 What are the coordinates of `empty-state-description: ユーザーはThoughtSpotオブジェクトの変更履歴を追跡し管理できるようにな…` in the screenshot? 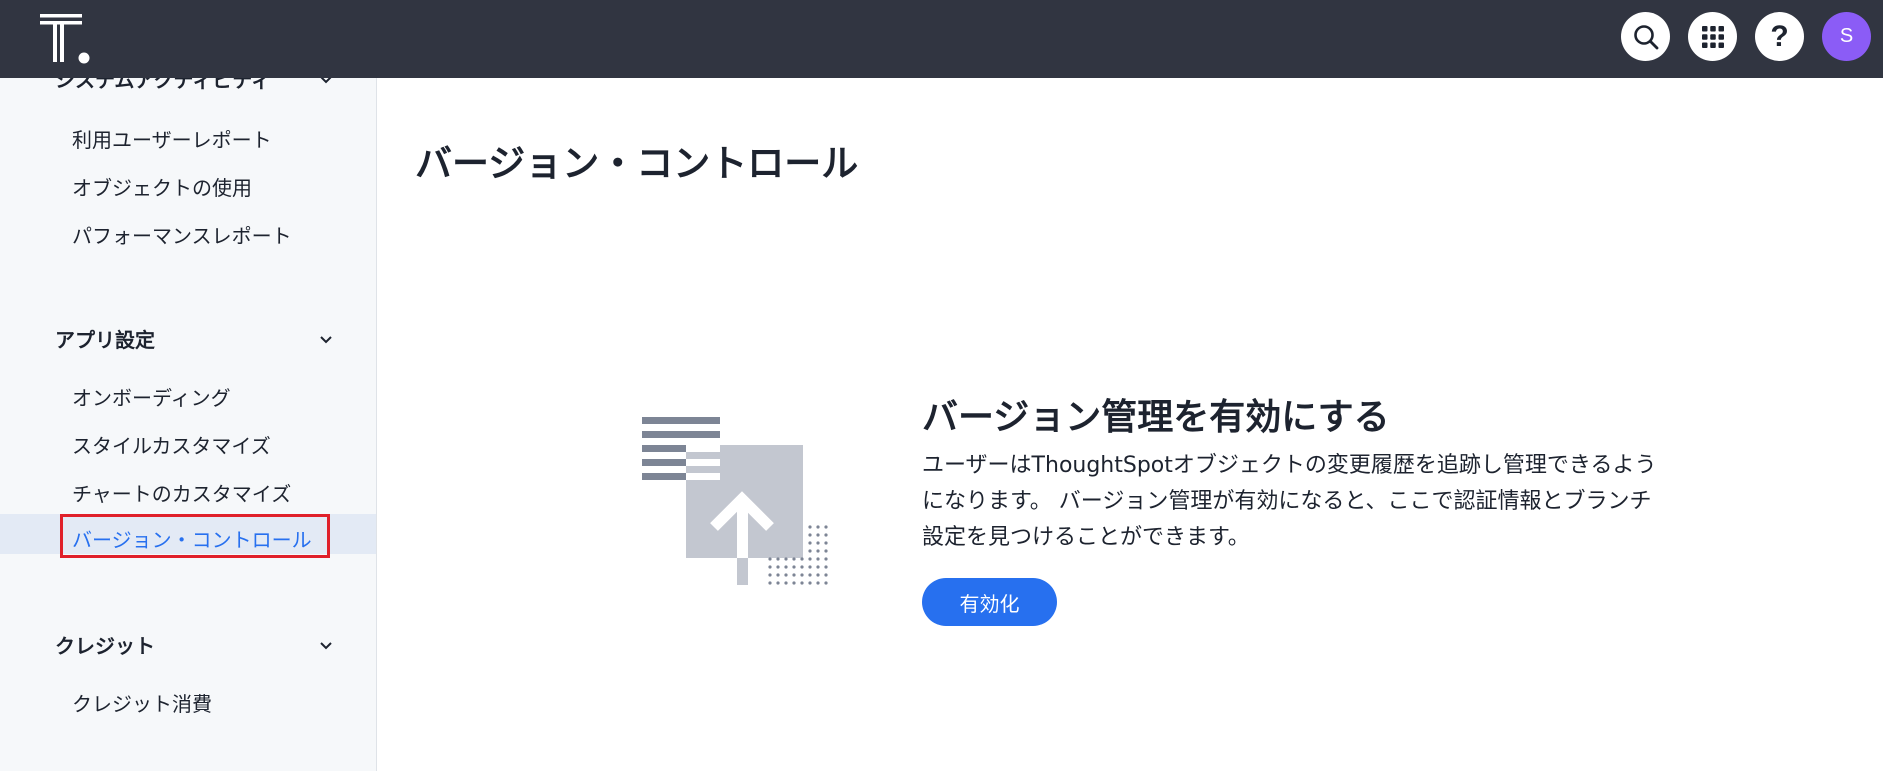 It's located at (1289, 501).